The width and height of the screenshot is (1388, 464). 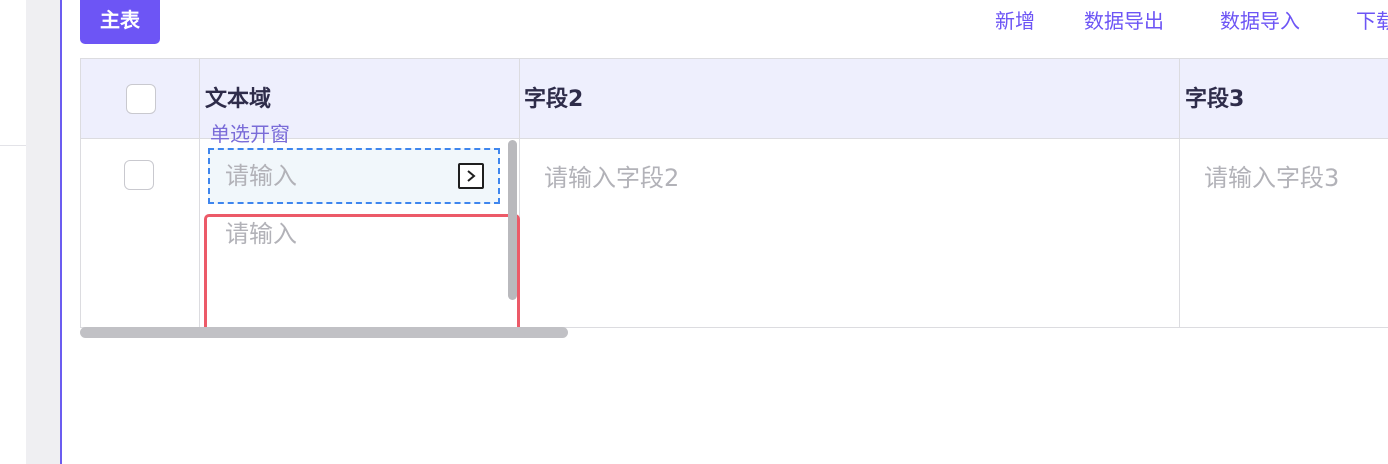 I want to click on main-table-tab: 主表, so click(x=120, y=22).